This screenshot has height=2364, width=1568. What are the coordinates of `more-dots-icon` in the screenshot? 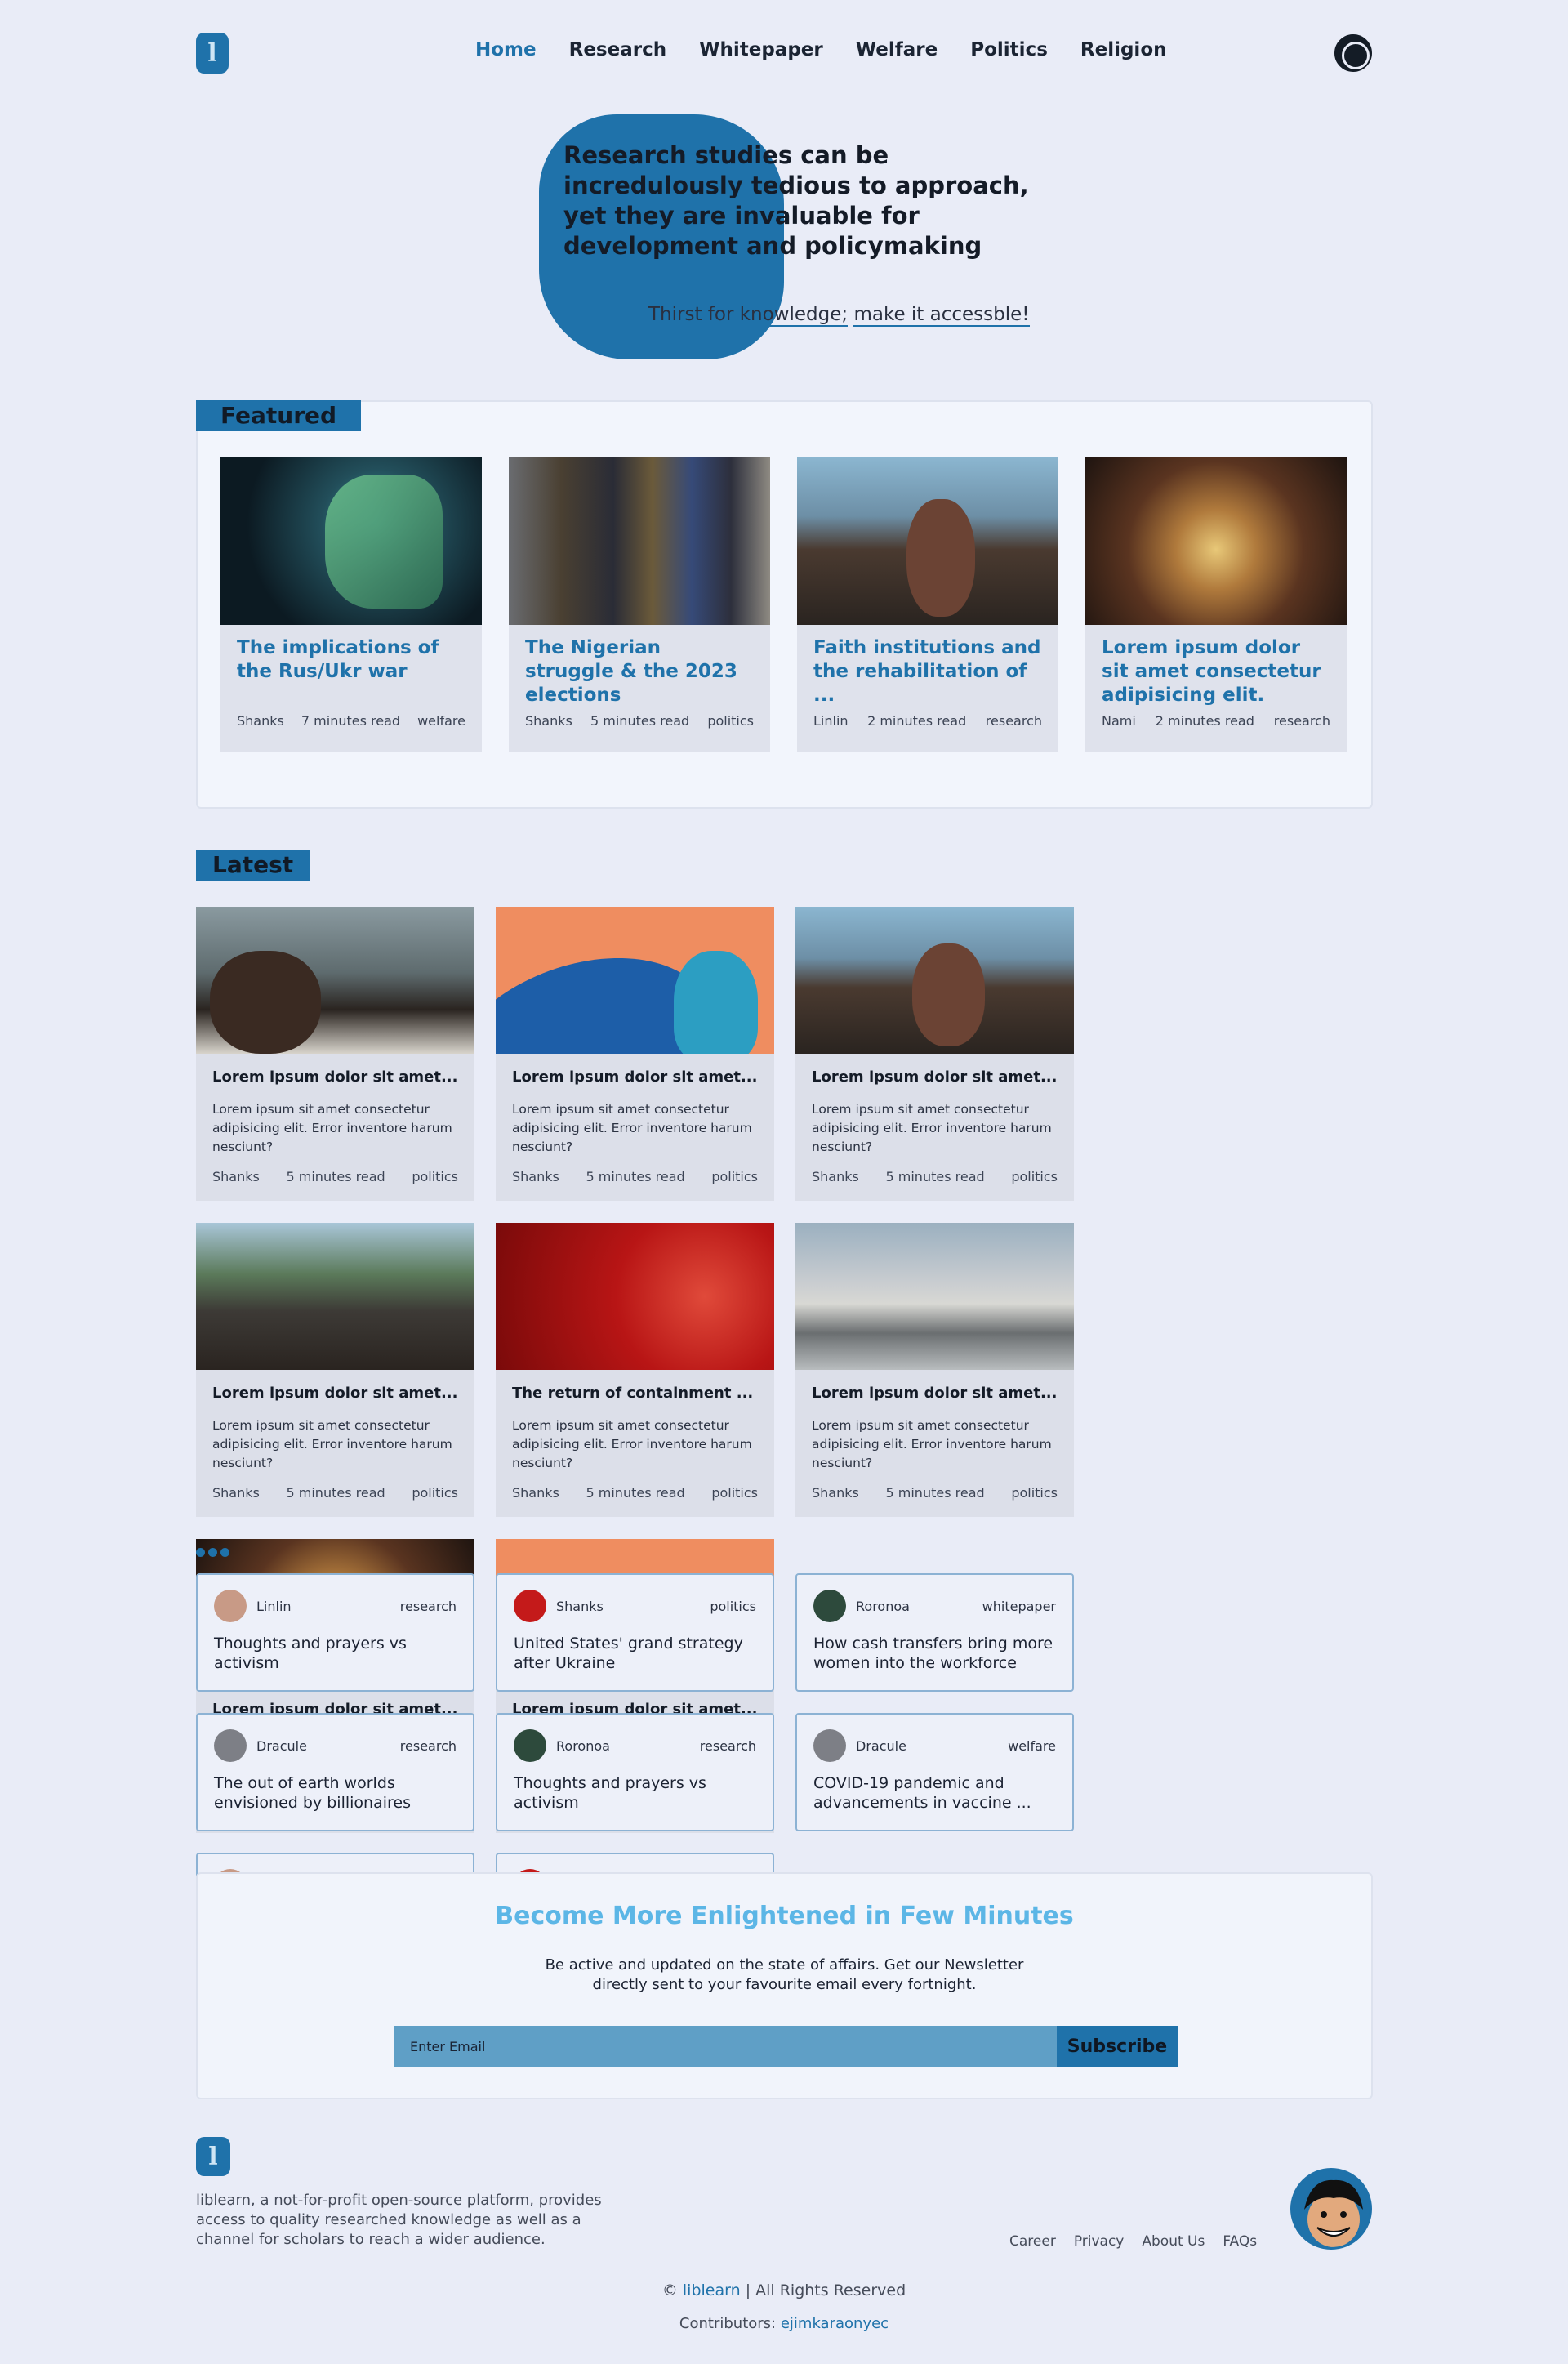 It's located at (212, 1552).